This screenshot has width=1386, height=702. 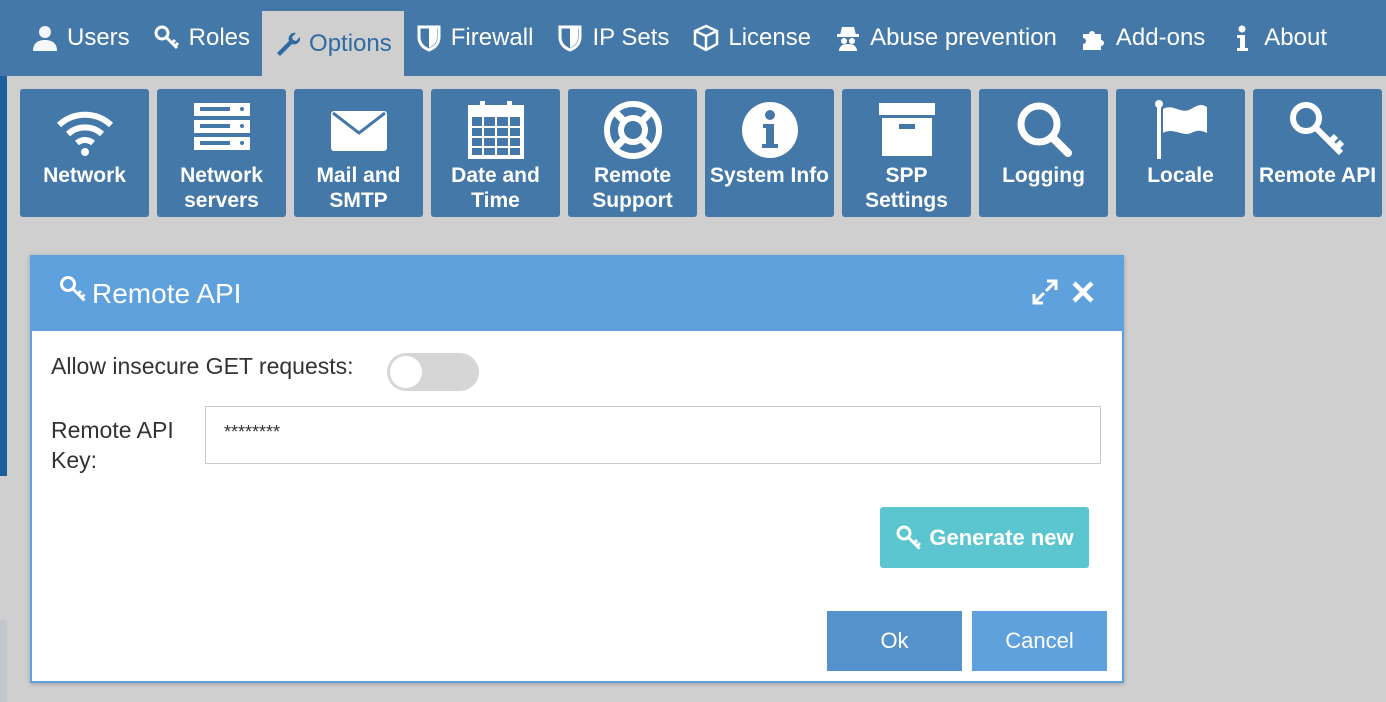 I want to click on api-key-field, so click(x=653, y=435).